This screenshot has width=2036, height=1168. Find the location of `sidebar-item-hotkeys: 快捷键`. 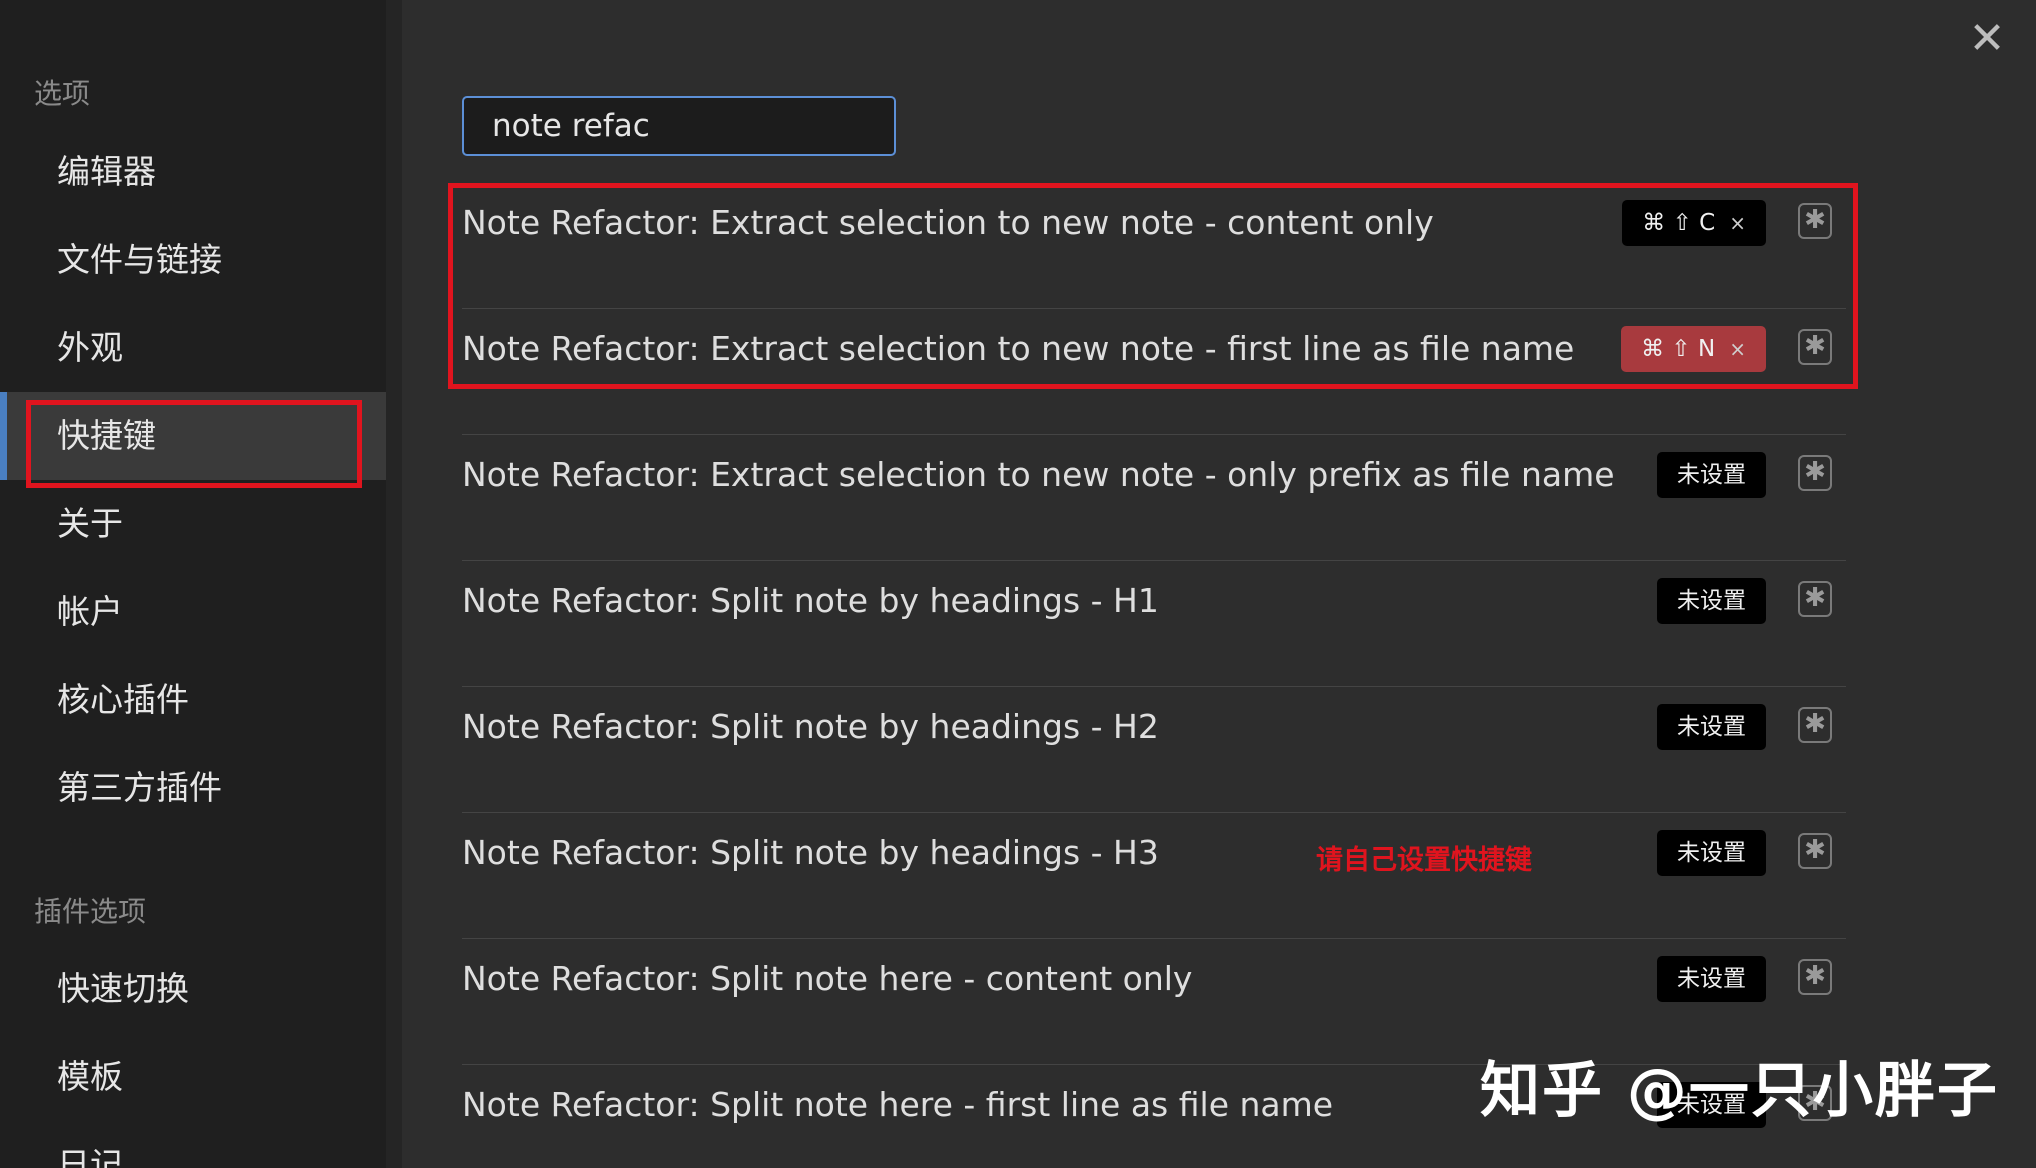

sidebar-item-hotkeys: 快捷键 is located at coordinates (193, 436).